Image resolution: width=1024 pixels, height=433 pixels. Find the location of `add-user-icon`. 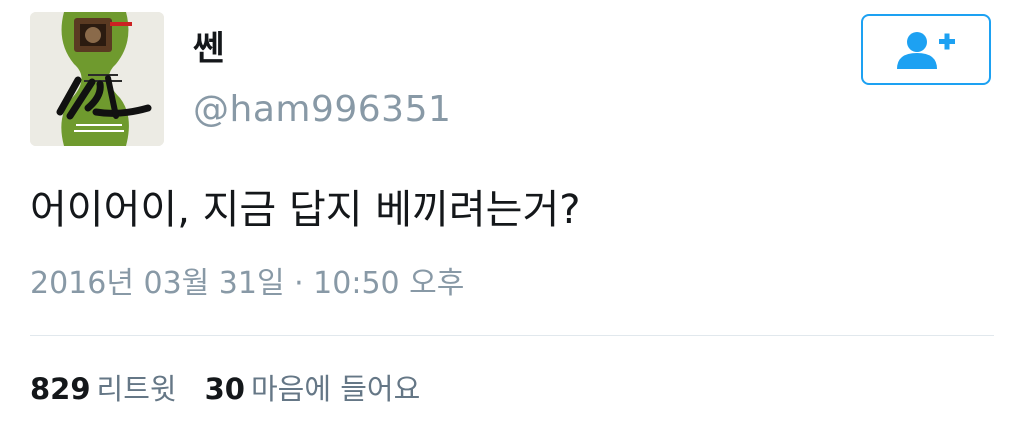

add-user-icon is located at coordinates (926, 50).